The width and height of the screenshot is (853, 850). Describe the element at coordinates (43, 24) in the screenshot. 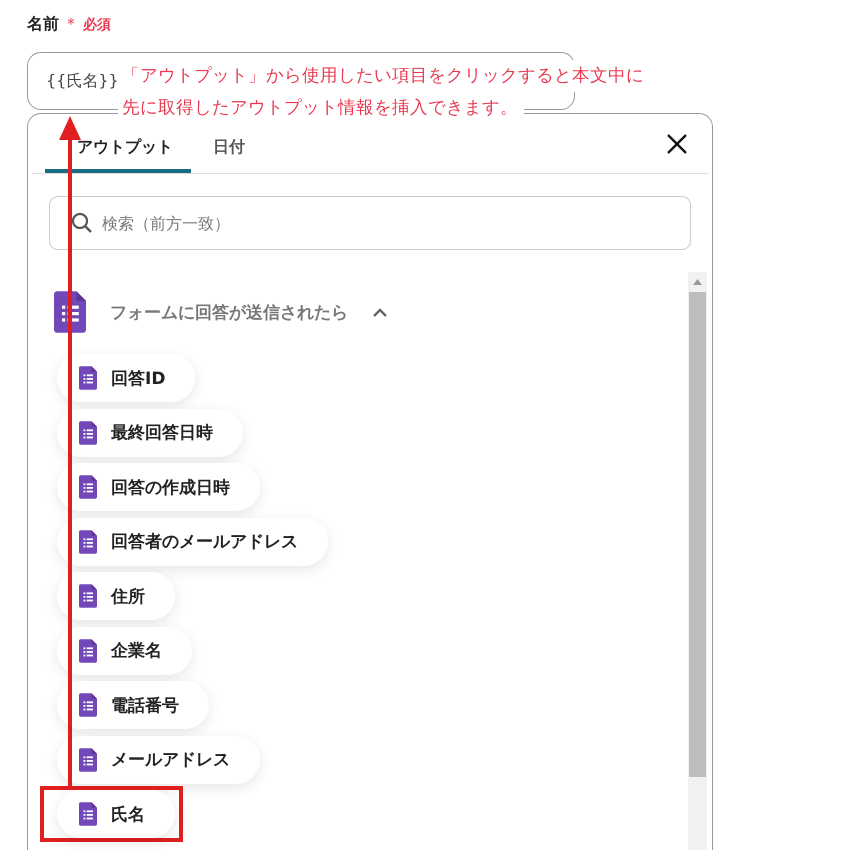

I see `field-label: 名前` at that location.